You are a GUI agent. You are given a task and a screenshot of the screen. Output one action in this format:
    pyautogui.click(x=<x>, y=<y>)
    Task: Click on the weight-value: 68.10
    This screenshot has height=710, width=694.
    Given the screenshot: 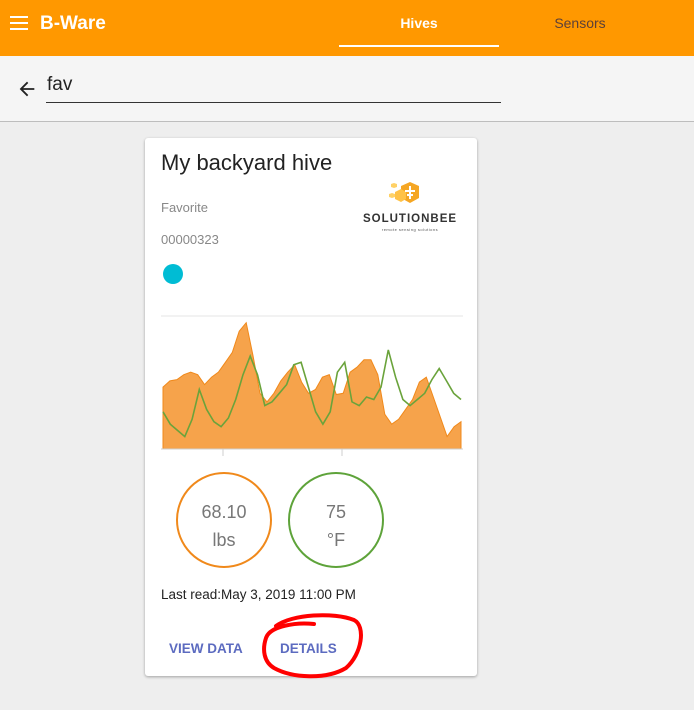 What is the action you would take?
    pyautogui.click(x=224, y=512)
    